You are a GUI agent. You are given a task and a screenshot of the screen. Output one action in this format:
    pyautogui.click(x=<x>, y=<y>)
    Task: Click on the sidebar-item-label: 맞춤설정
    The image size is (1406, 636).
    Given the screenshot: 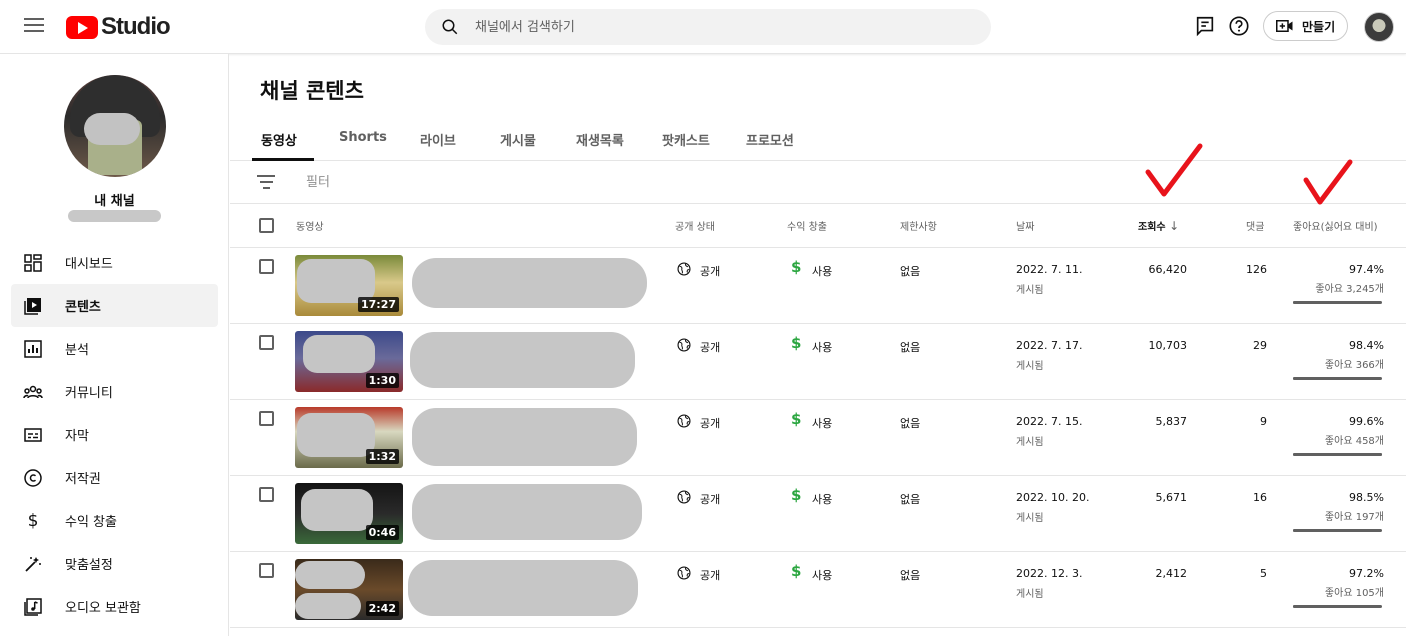 What is the action you would take?
    pyautogui.click(x=89, y=565)
    